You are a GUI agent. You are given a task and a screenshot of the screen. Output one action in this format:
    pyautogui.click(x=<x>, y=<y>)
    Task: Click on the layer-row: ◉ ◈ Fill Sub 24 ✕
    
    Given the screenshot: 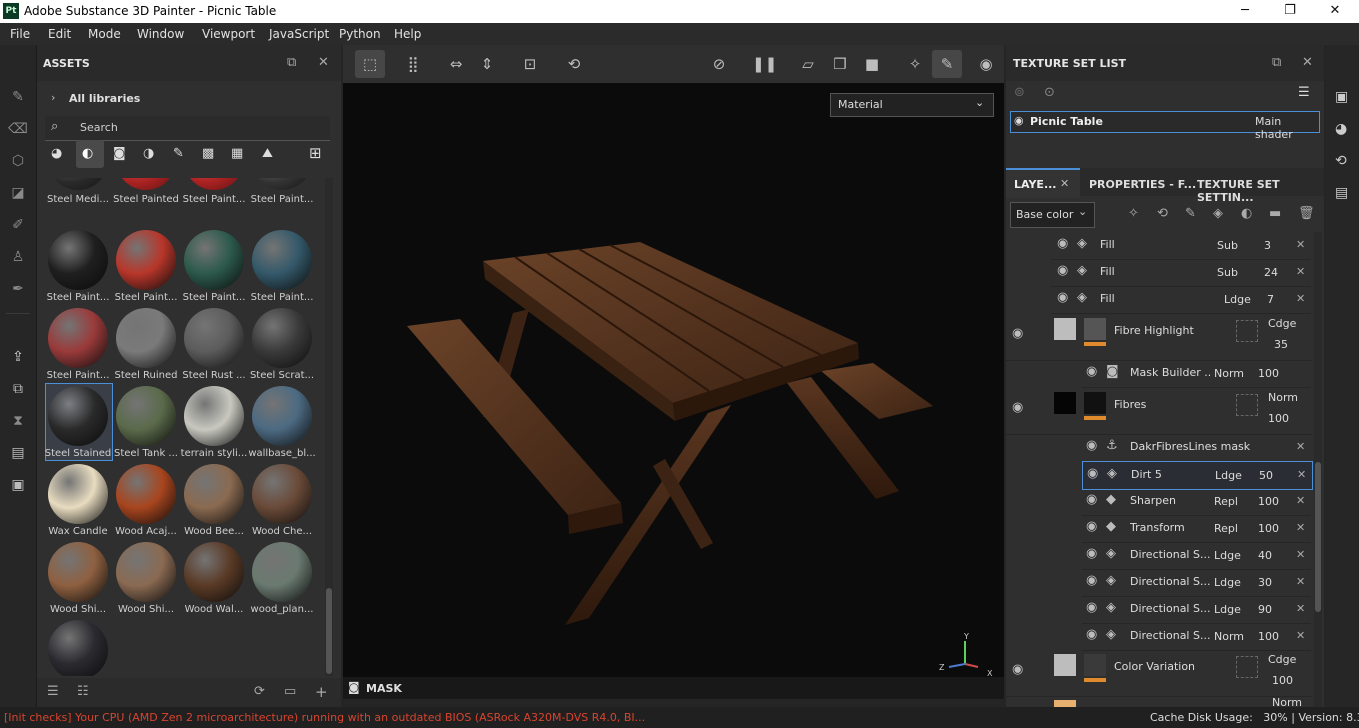 What is the action you would take?
    pyautogui.click(x=1181, y=273)
    